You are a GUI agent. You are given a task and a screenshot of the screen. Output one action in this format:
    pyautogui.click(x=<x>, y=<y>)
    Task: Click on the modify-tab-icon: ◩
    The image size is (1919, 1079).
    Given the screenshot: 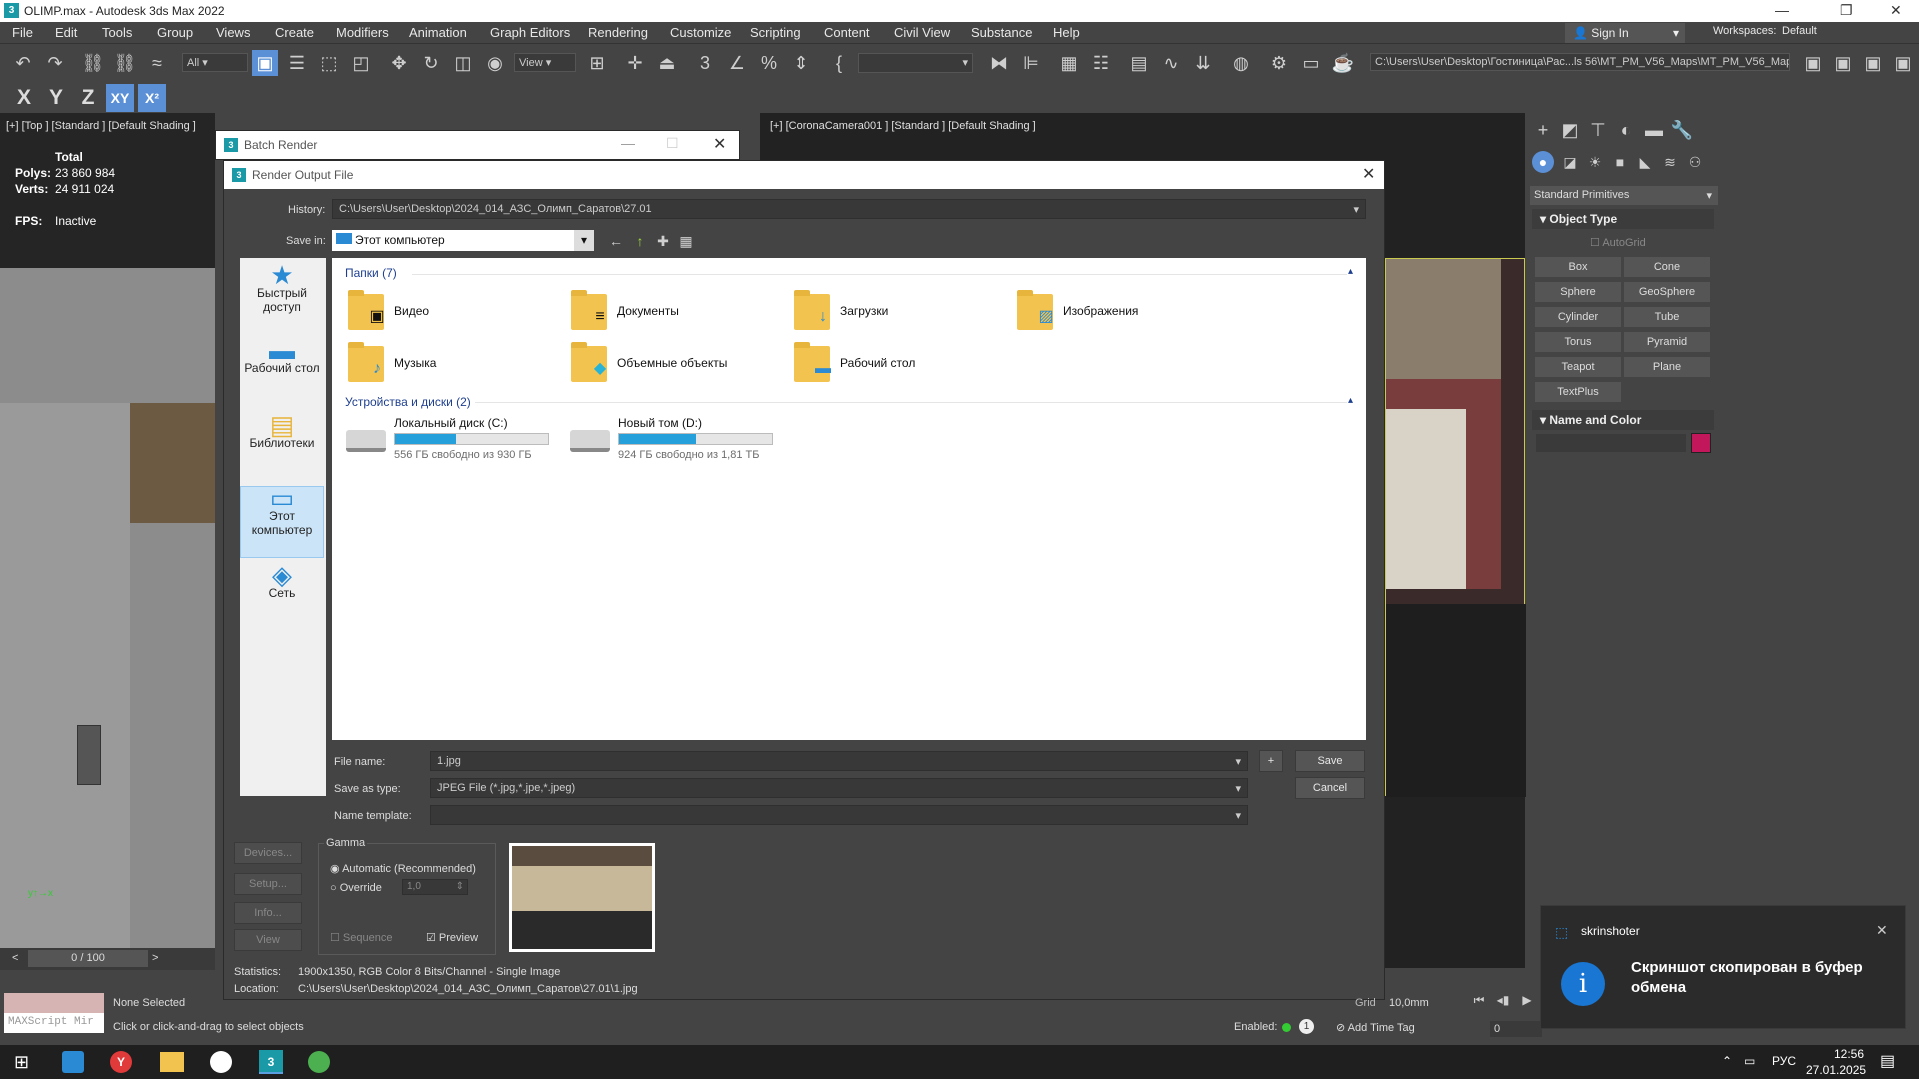 What is the action you would take?
    pyautogui.click(x=1570, y=130)
    